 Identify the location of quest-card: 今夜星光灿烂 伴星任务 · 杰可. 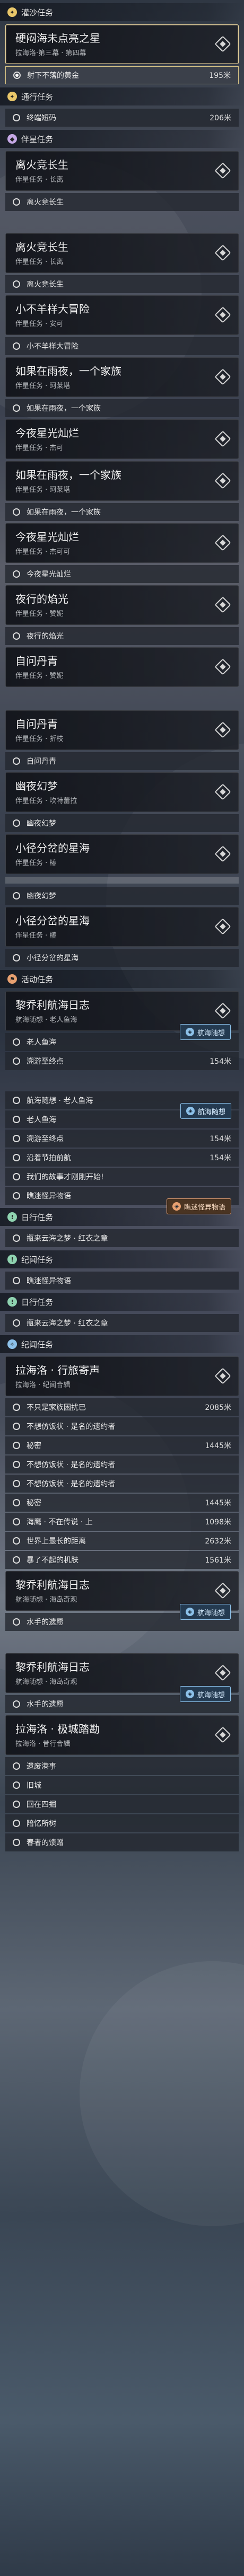
(122, 439).